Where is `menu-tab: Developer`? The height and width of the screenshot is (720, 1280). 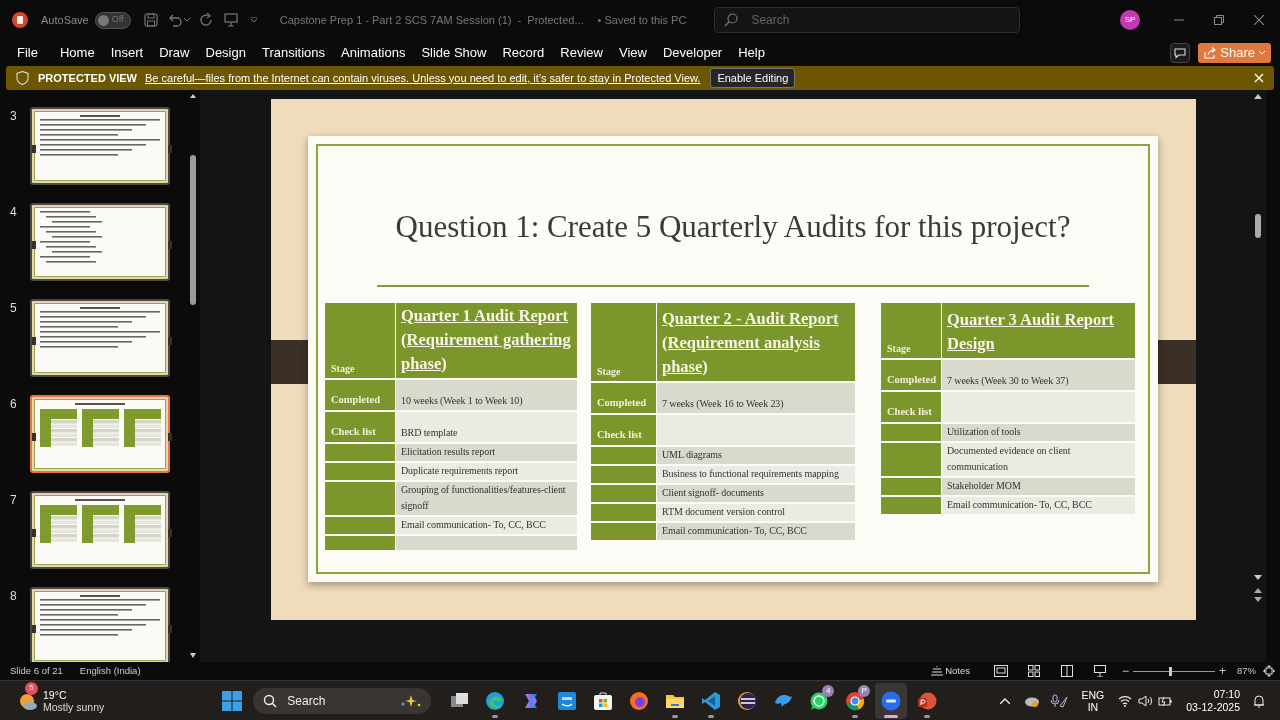
menu-tab: Developer is located at coordinates (692, 53).